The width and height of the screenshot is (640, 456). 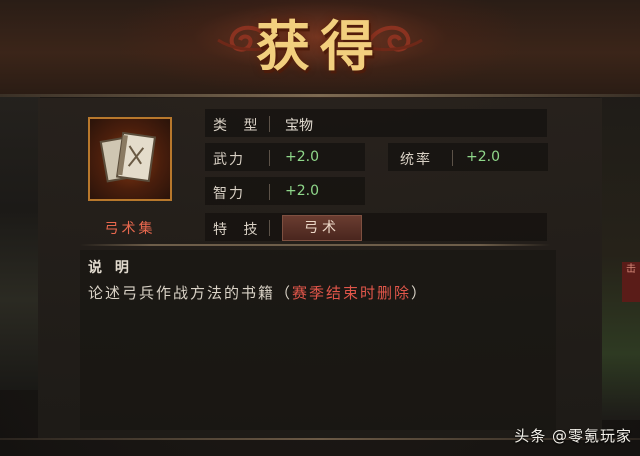 I want to click on page-title: 获得, so click(x=320, y=46).